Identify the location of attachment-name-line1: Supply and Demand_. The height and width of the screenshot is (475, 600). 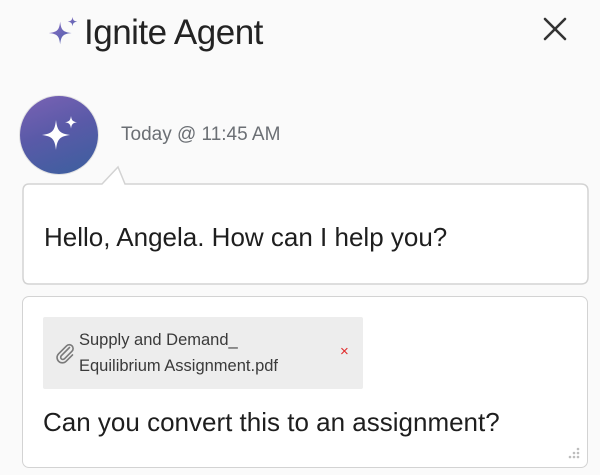
(158, 340).